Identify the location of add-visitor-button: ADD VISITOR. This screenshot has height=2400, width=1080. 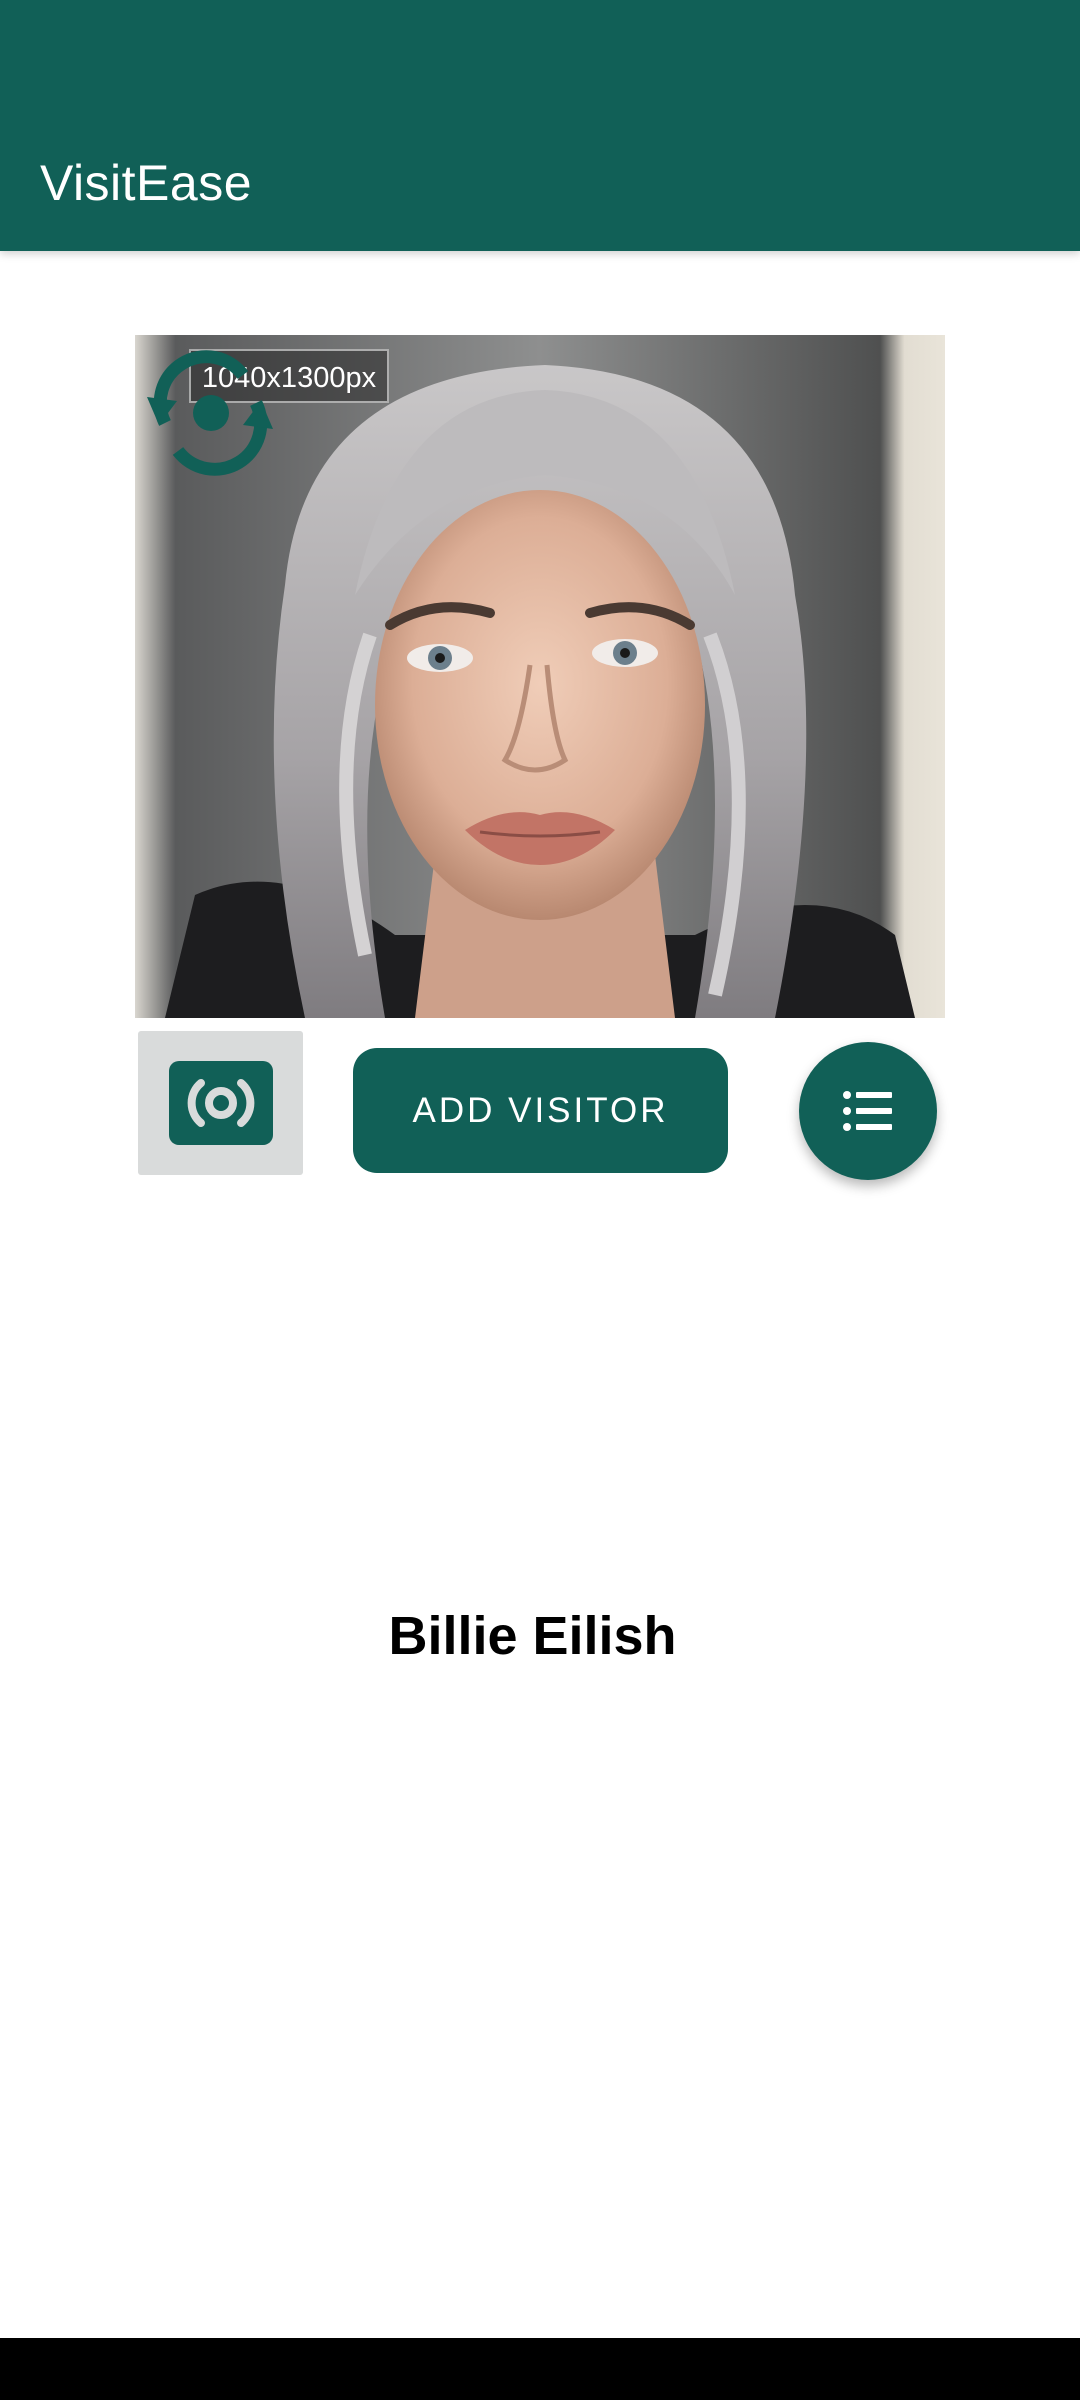
(540, 1110).